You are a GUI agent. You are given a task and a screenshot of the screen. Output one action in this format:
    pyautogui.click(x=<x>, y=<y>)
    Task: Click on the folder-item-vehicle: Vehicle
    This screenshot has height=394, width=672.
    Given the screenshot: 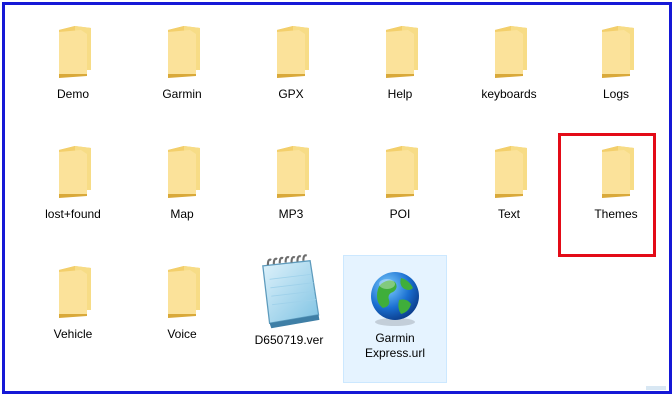 What is the action you would take?
    pyautogui.click(x=73, y=301)
    